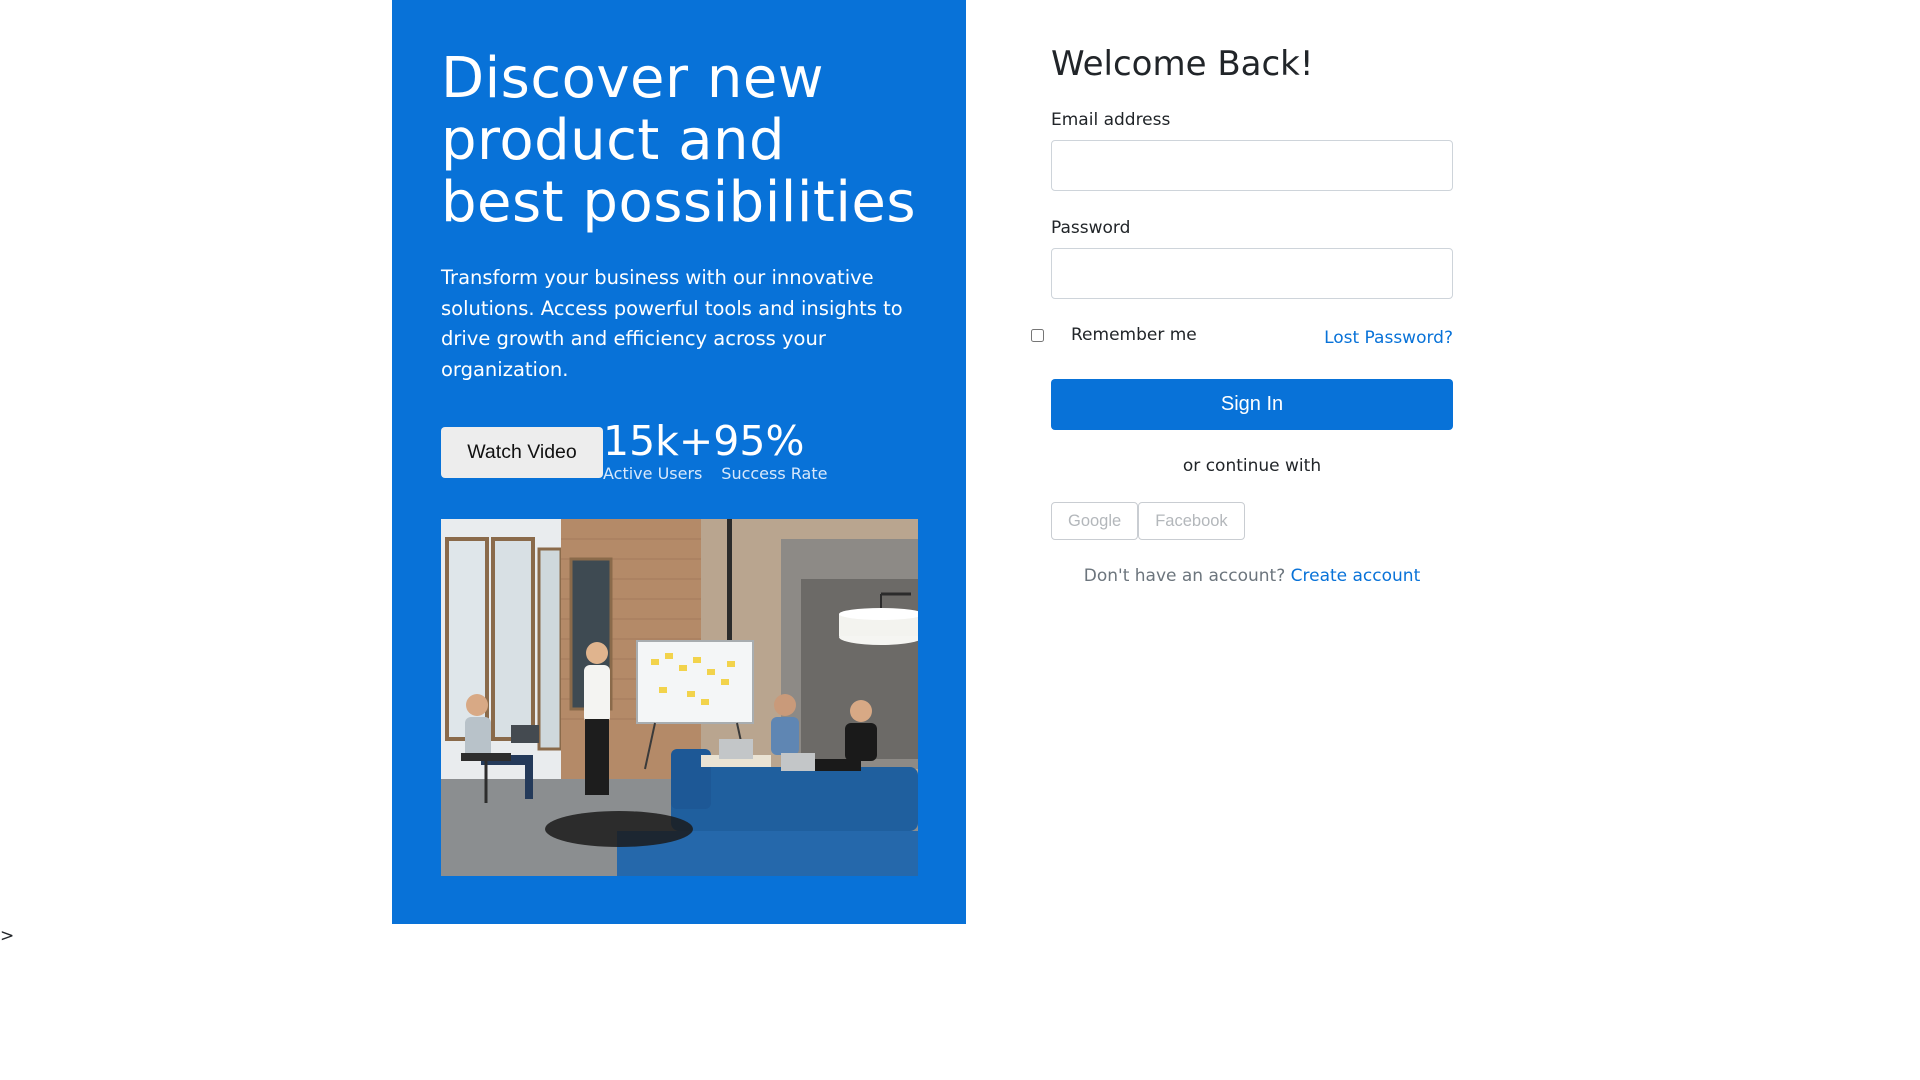 The height and width of the screenshot is (1080, 1920). What do you see at coordinates (1252, 273) in the screenshot?
I see `password-field` at bounding box center [1252, 273].